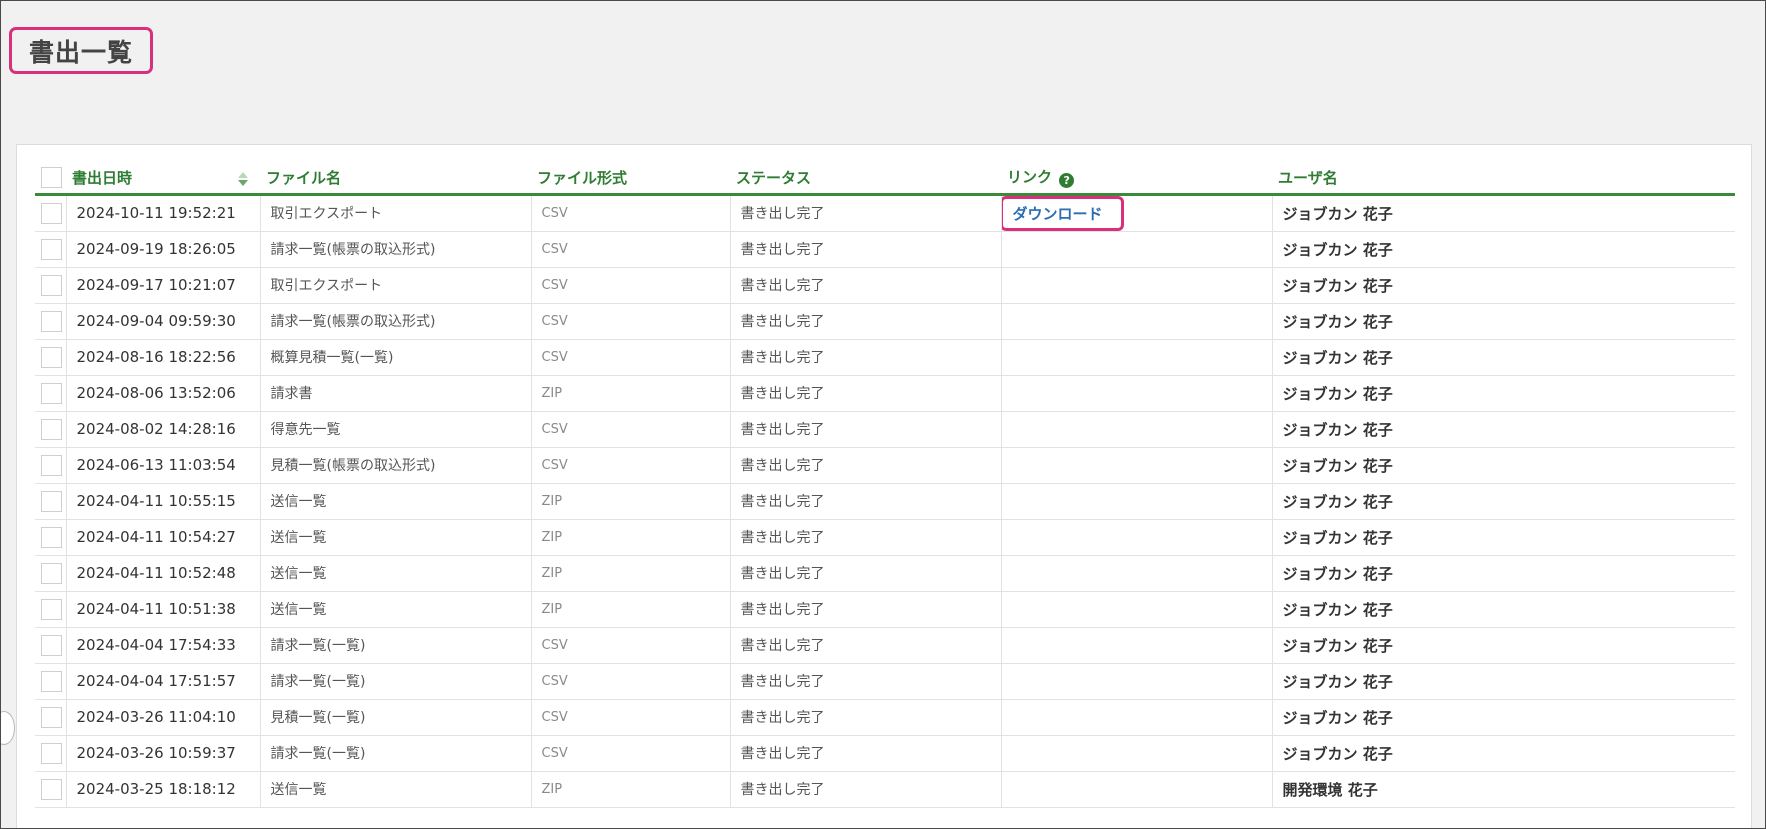  I want to click on cell-date: 2024-10-11 19:52:21, so click(163, 213).